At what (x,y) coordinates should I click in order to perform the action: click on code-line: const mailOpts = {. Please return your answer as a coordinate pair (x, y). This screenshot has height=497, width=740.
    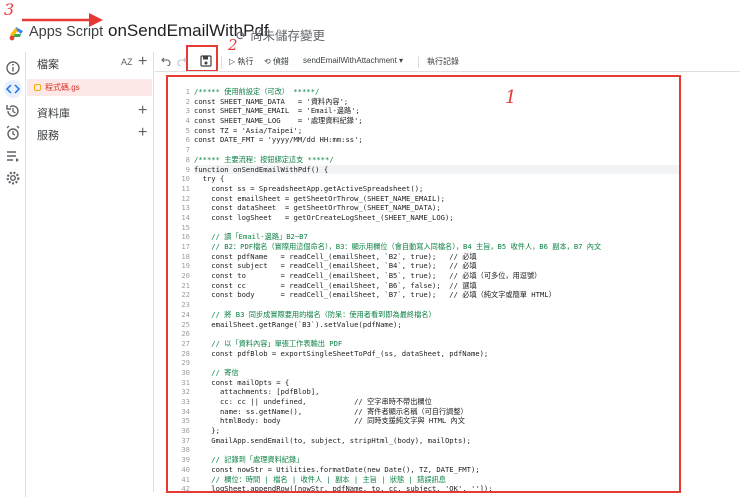
    Looking at the image, I should click on (436, 383).